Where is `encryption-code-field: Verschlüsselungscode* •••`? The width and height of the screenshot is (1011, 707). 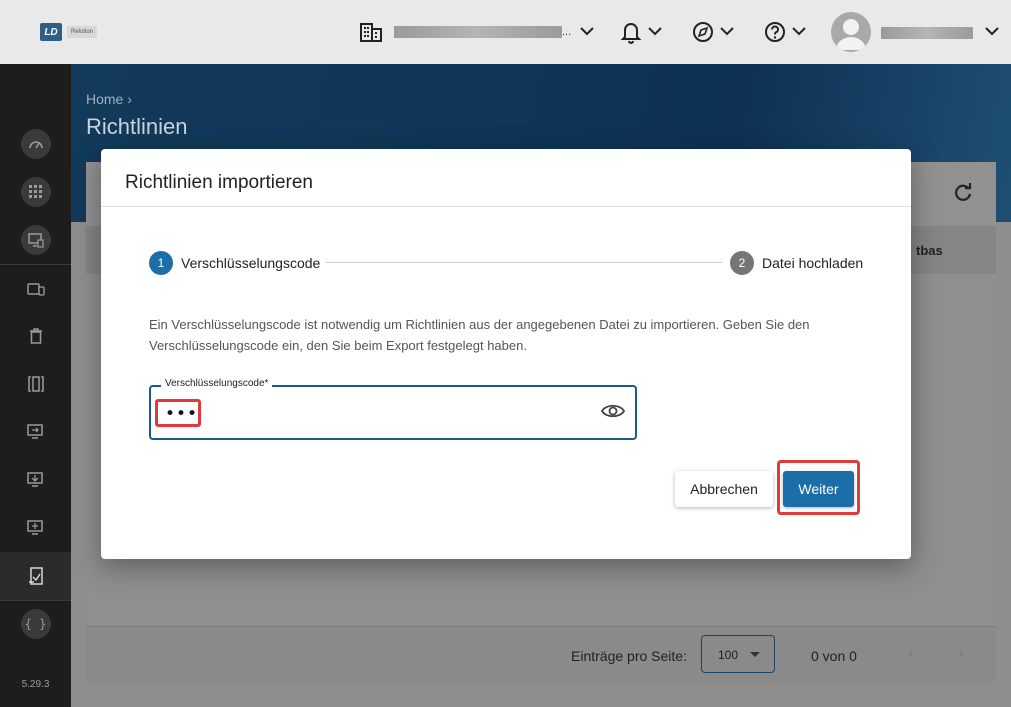 encryption-code-field: Verschlüsselungscode* ••• is located at coordinates (393, 409).